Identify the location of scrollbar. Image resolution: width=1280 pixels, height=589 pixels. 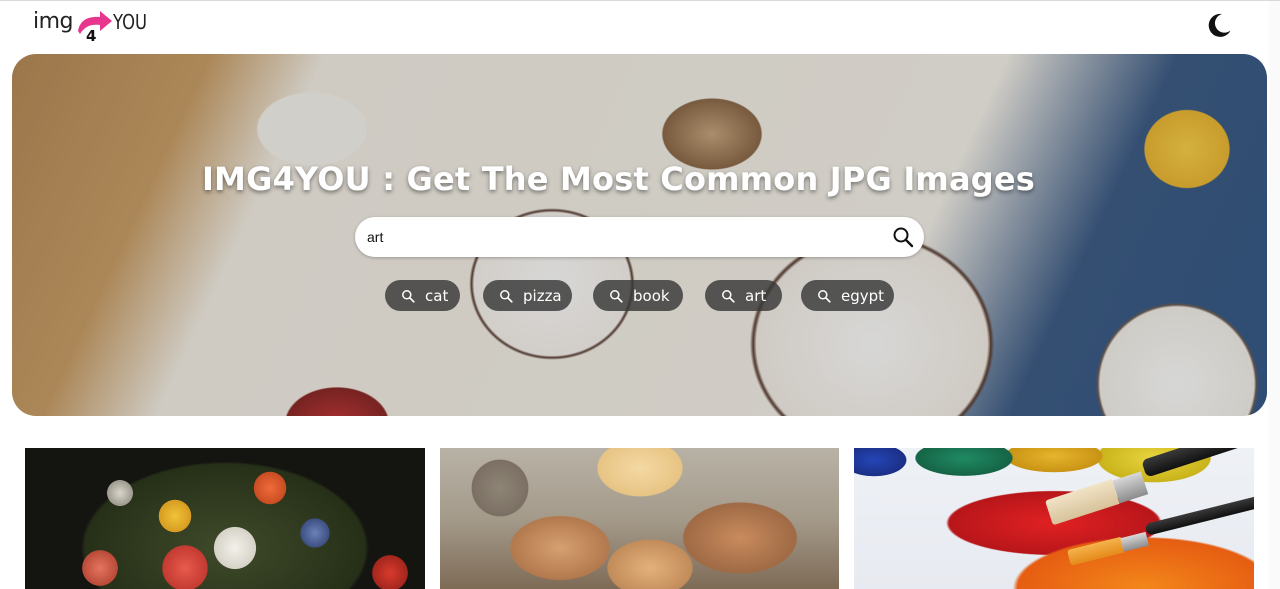
(1274, 295).